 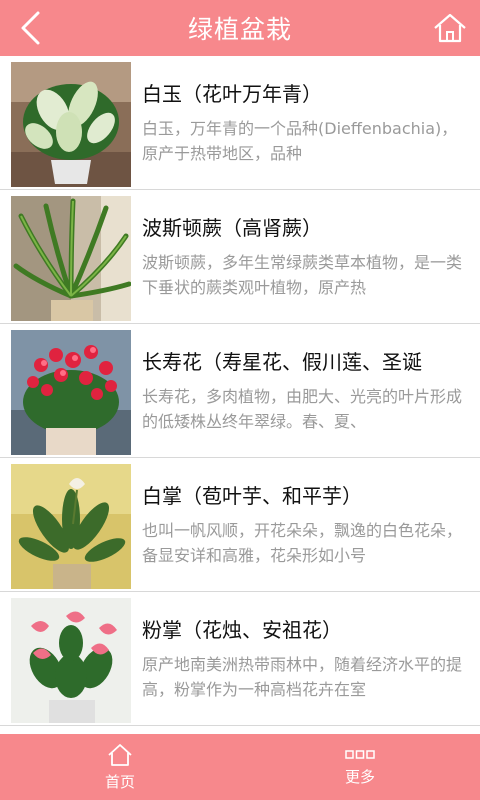 What do you see at coordinates (282, 362) in the screenshot?
I see `item-title: 长寿花（寿星花、假川莲、圣诞` at bounding box center [282, 362].